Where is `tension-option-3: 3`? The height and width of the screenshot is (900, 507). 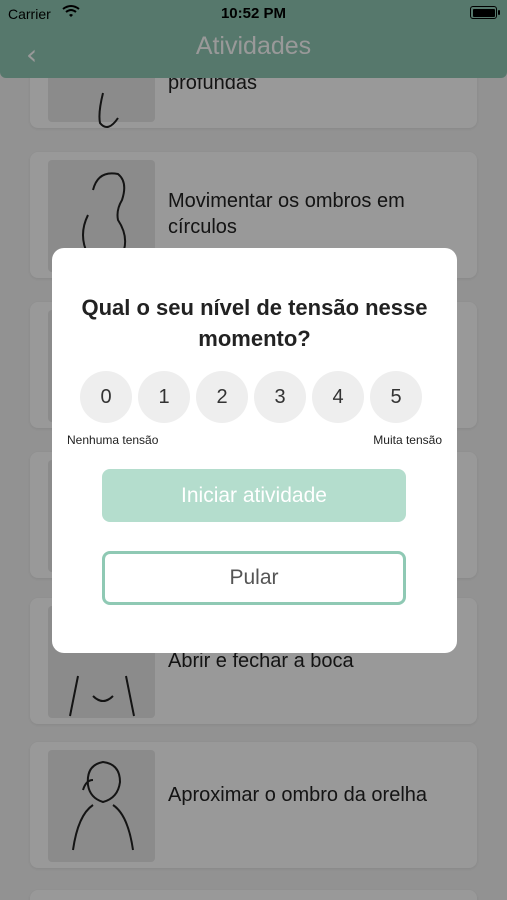
tension-option-3: 3 is located at coordinates (280, 397).